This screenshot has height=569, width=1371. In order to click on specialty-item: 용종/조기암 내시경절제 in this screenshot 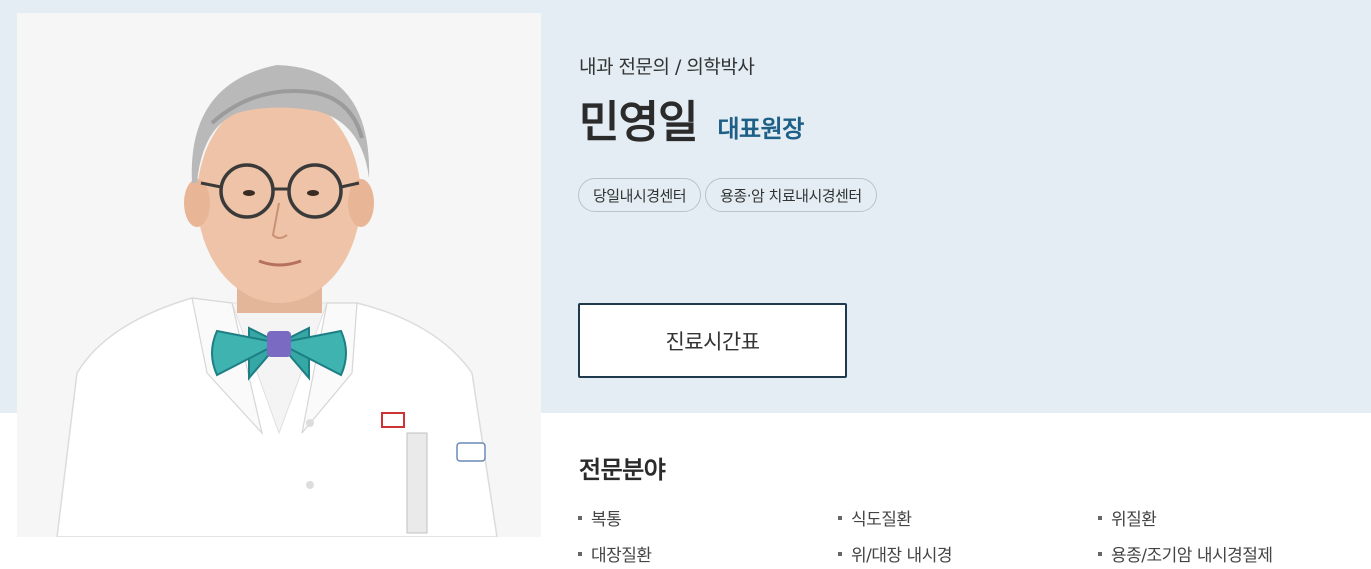, I will do `click(1185, 553)`.